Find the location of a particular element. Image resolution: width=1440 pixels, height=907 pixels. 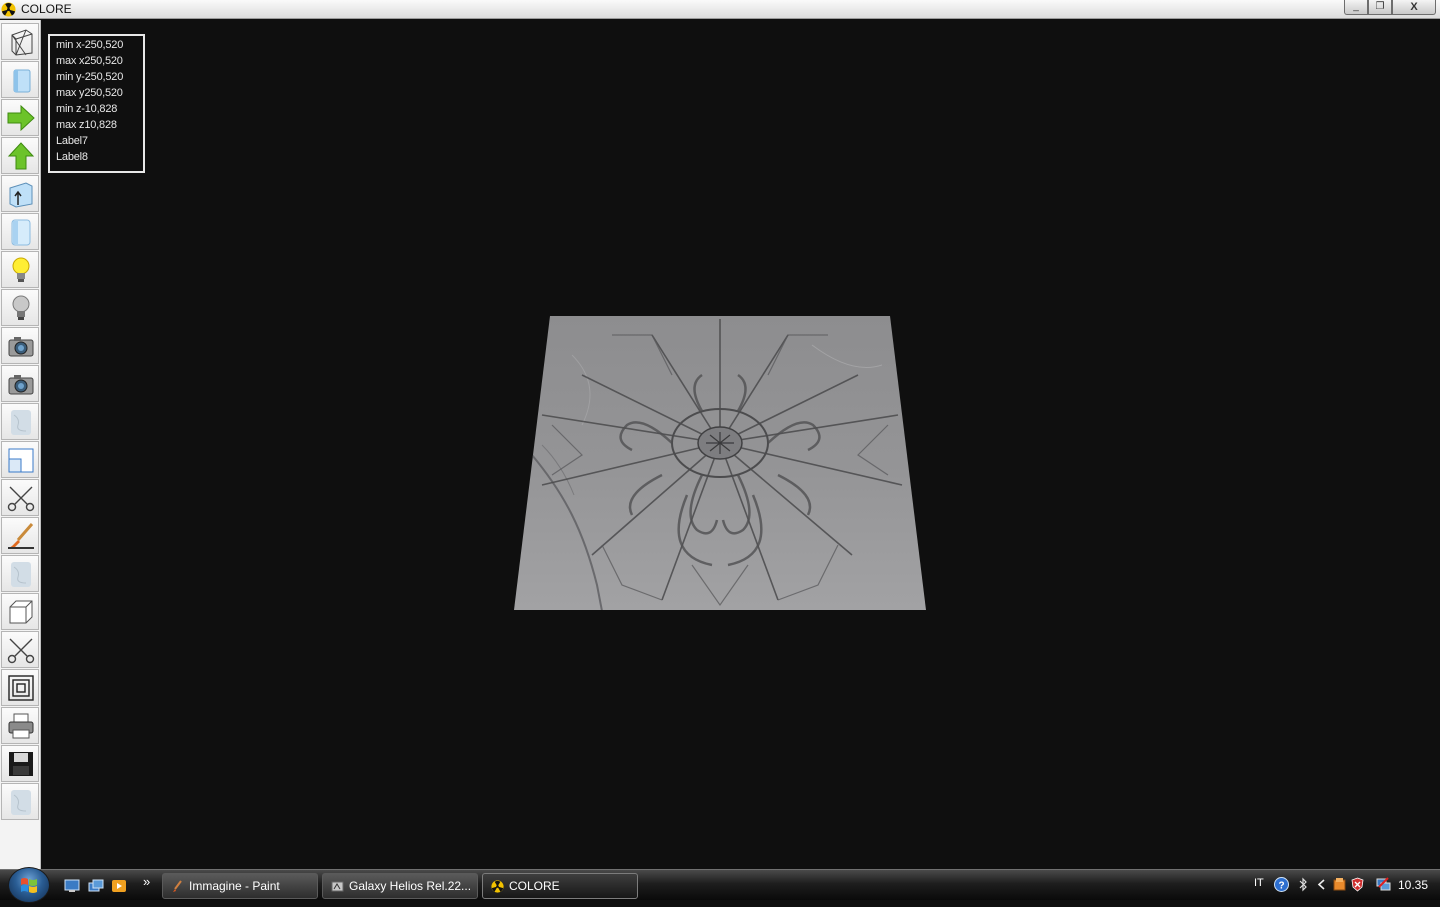

wireframe-box-icon is located at coordinates (22, 42).